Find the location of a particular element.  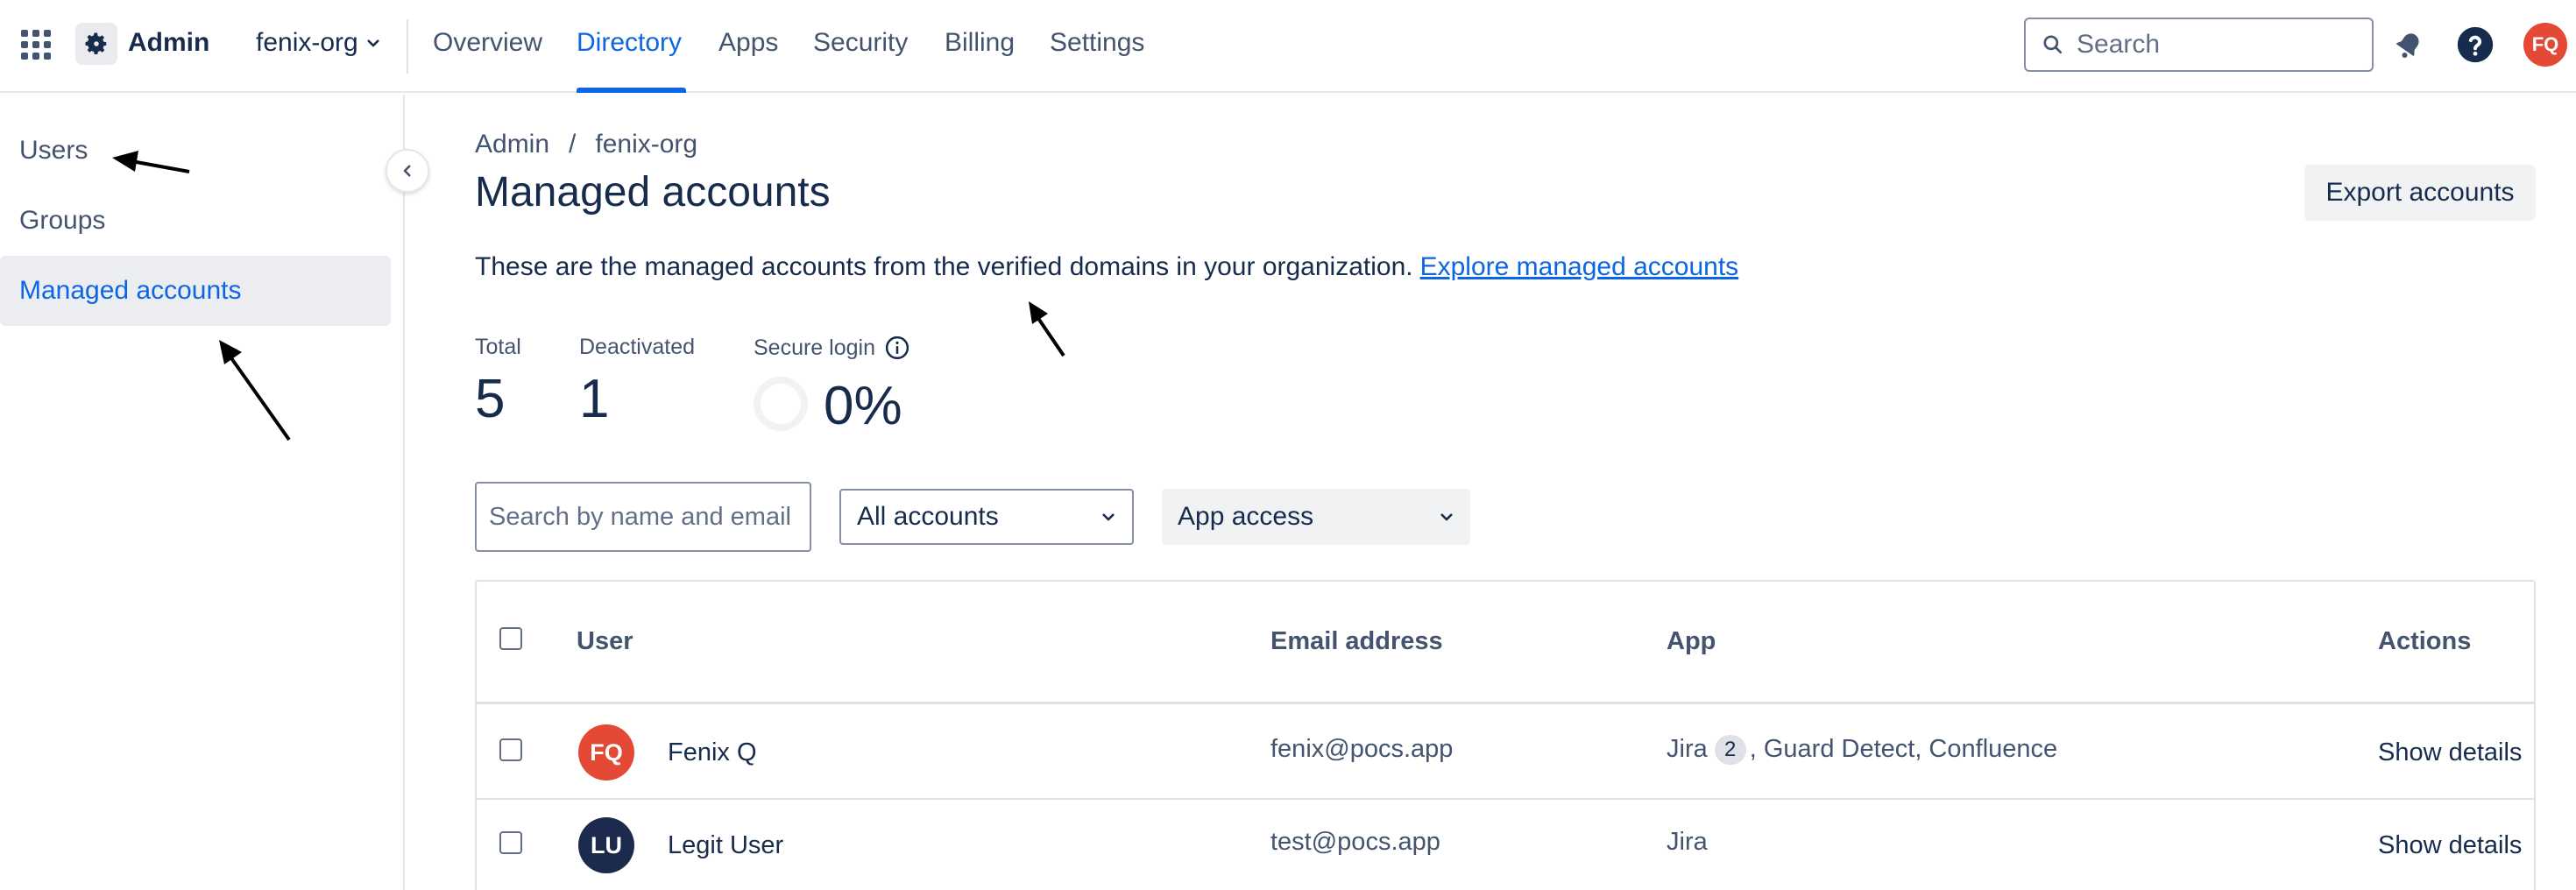

stat-total-value: 5 is located at coordinates (490, 399).